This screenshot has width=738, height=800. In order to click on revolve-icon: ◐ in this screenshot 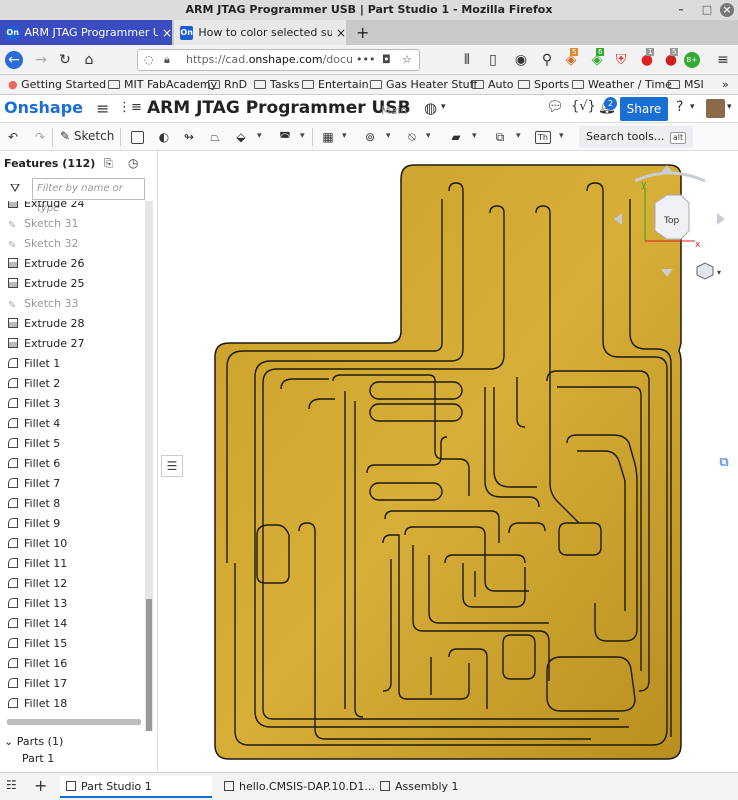, I will do `click(164, 137)`.